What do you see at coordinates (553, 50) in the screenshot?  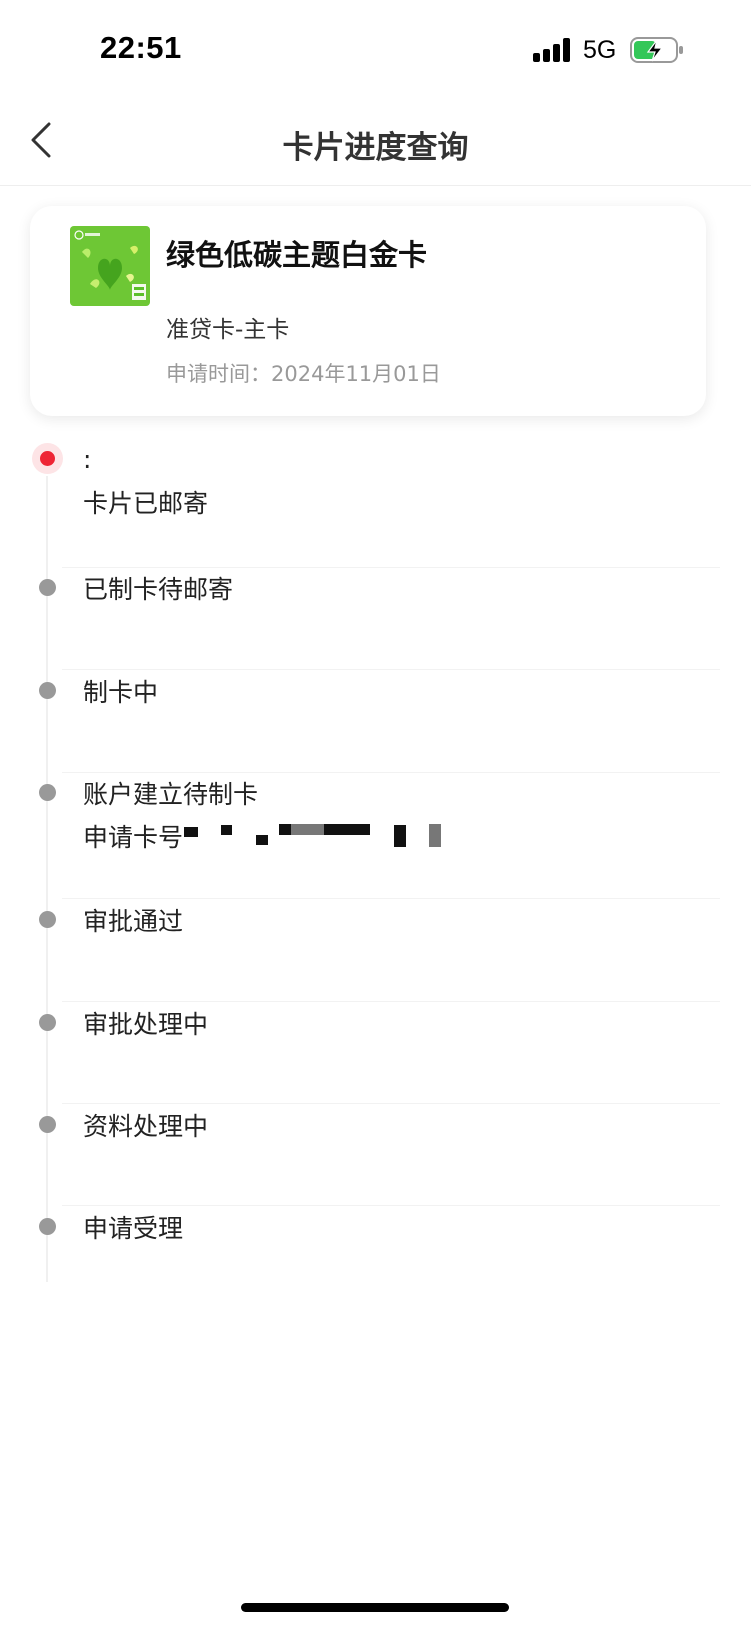 I see `signal-icon` at bounding box center [553, 50].